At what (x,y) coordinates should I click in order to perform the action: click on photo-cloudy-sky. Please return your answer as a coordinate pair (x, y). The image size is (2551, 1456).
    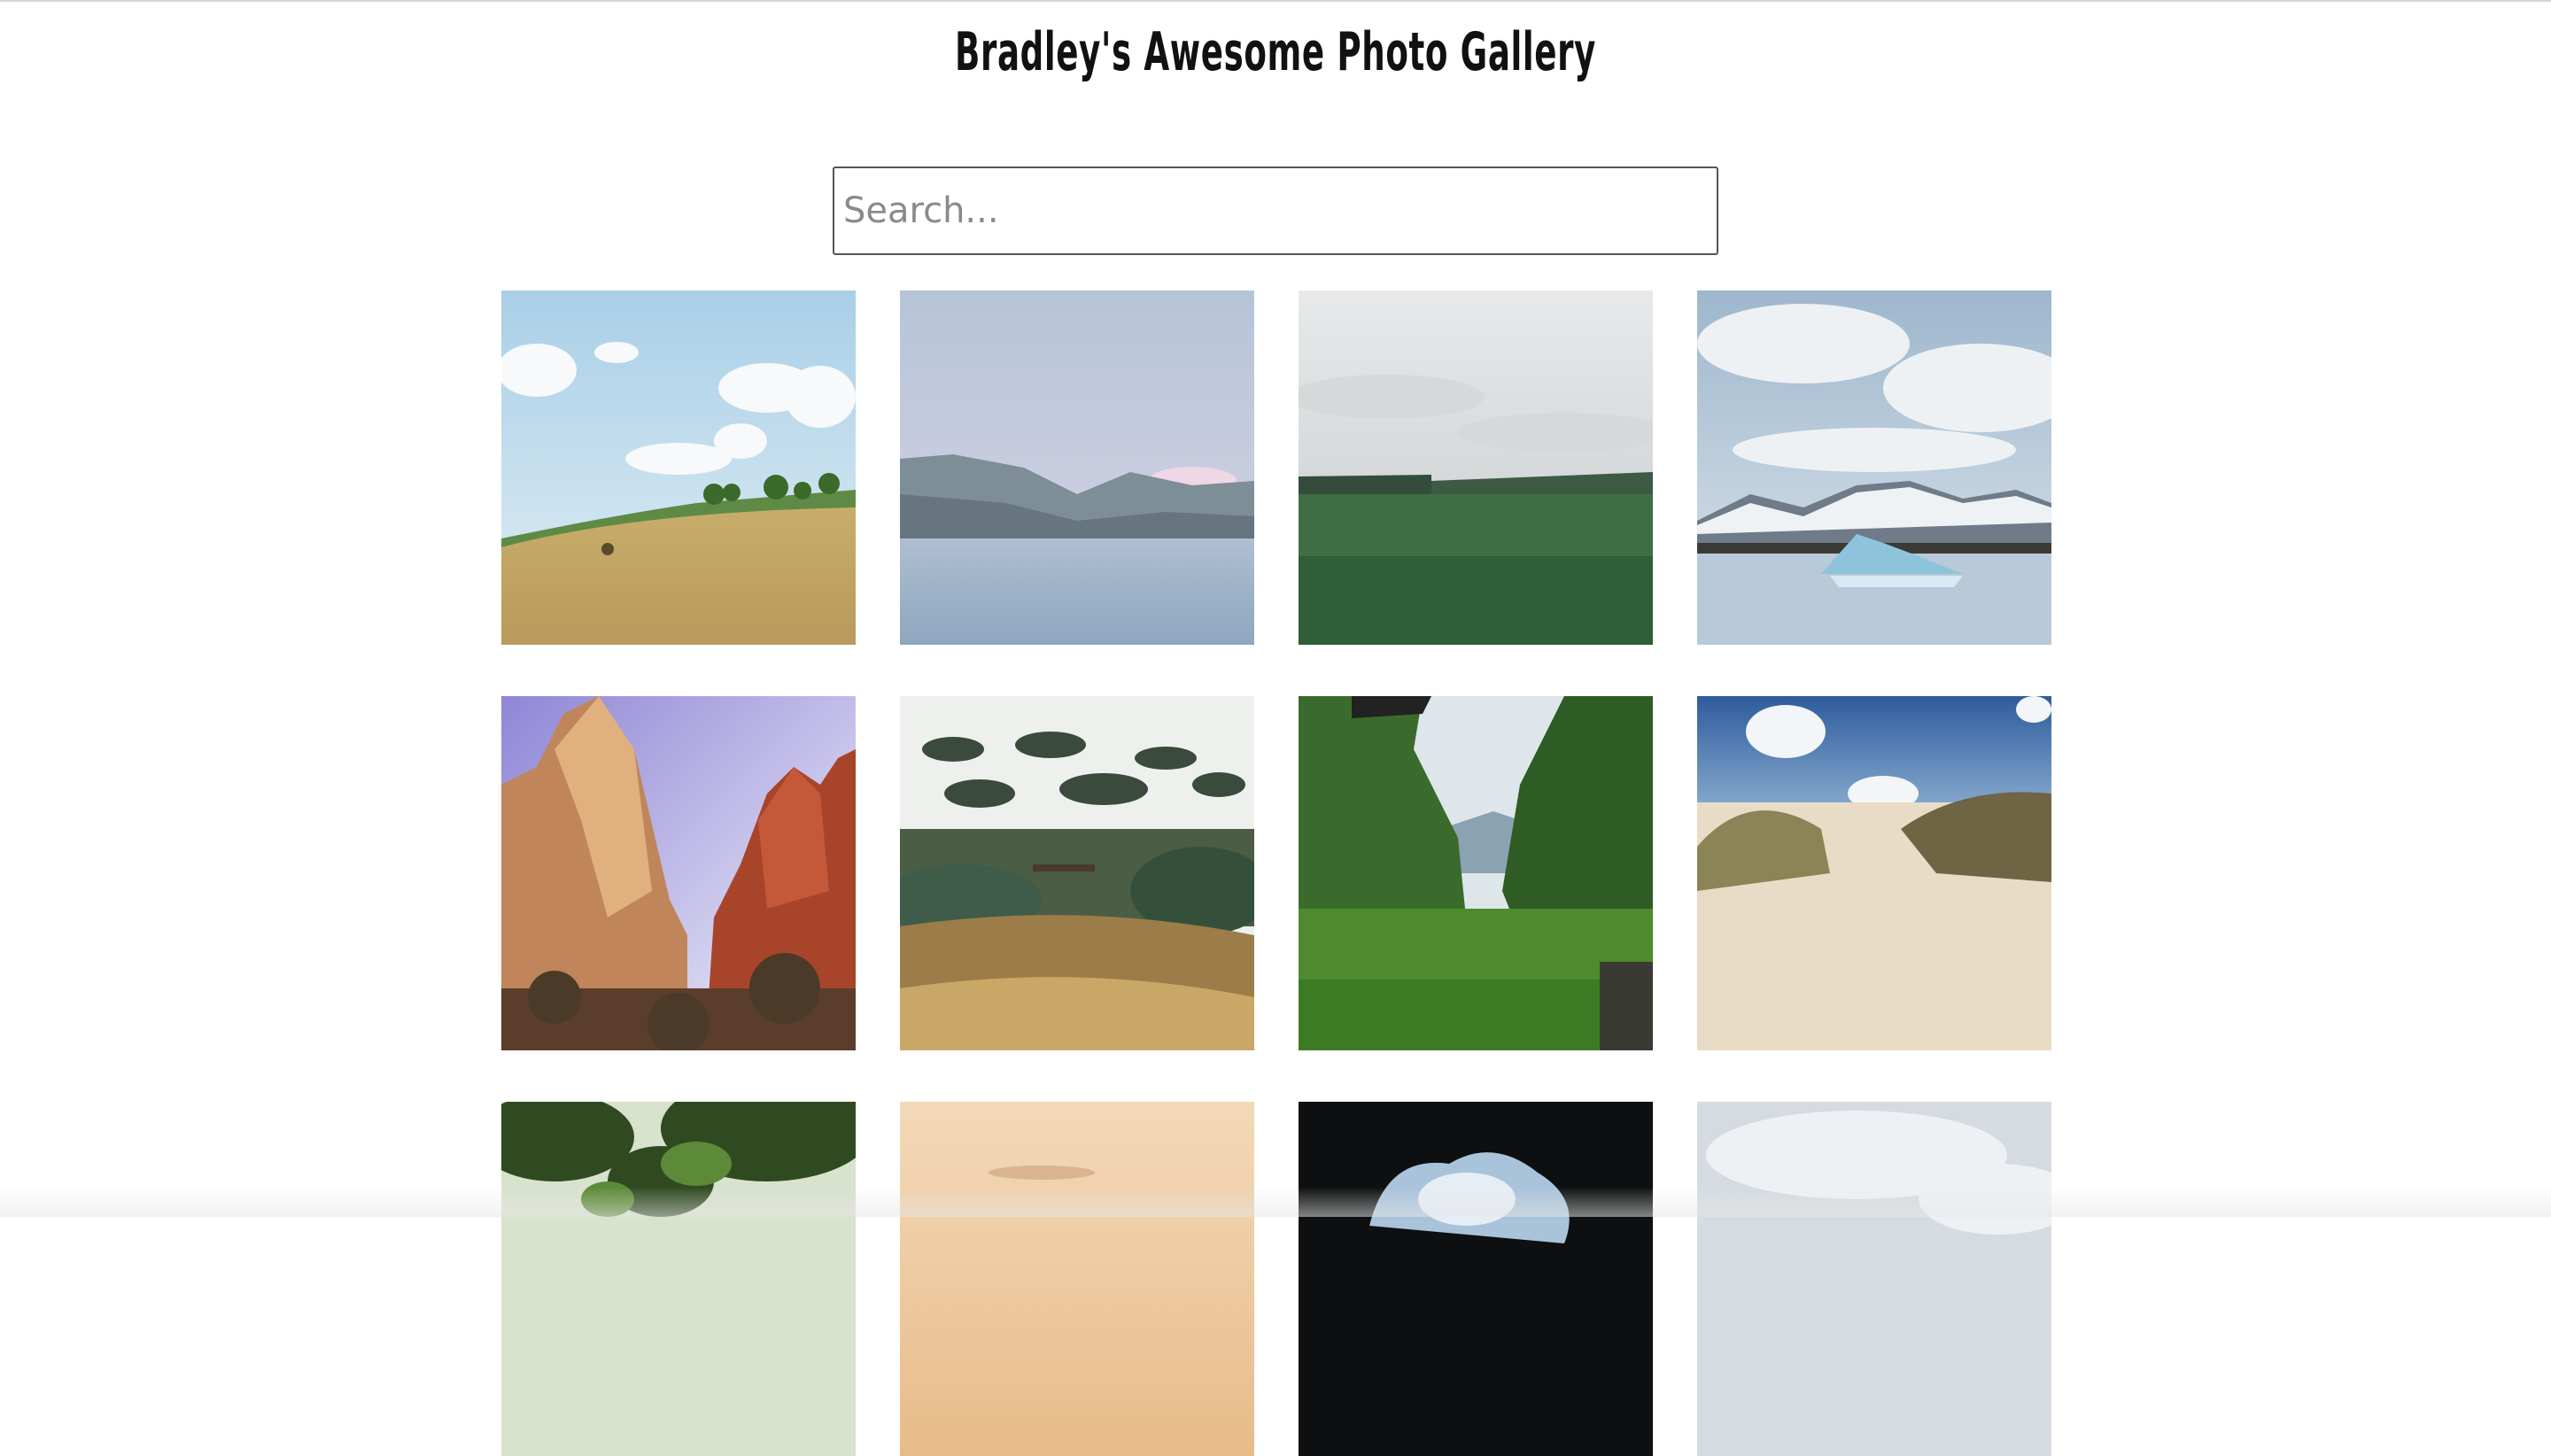
    Looking at the image, I should click on (1874, 1279).